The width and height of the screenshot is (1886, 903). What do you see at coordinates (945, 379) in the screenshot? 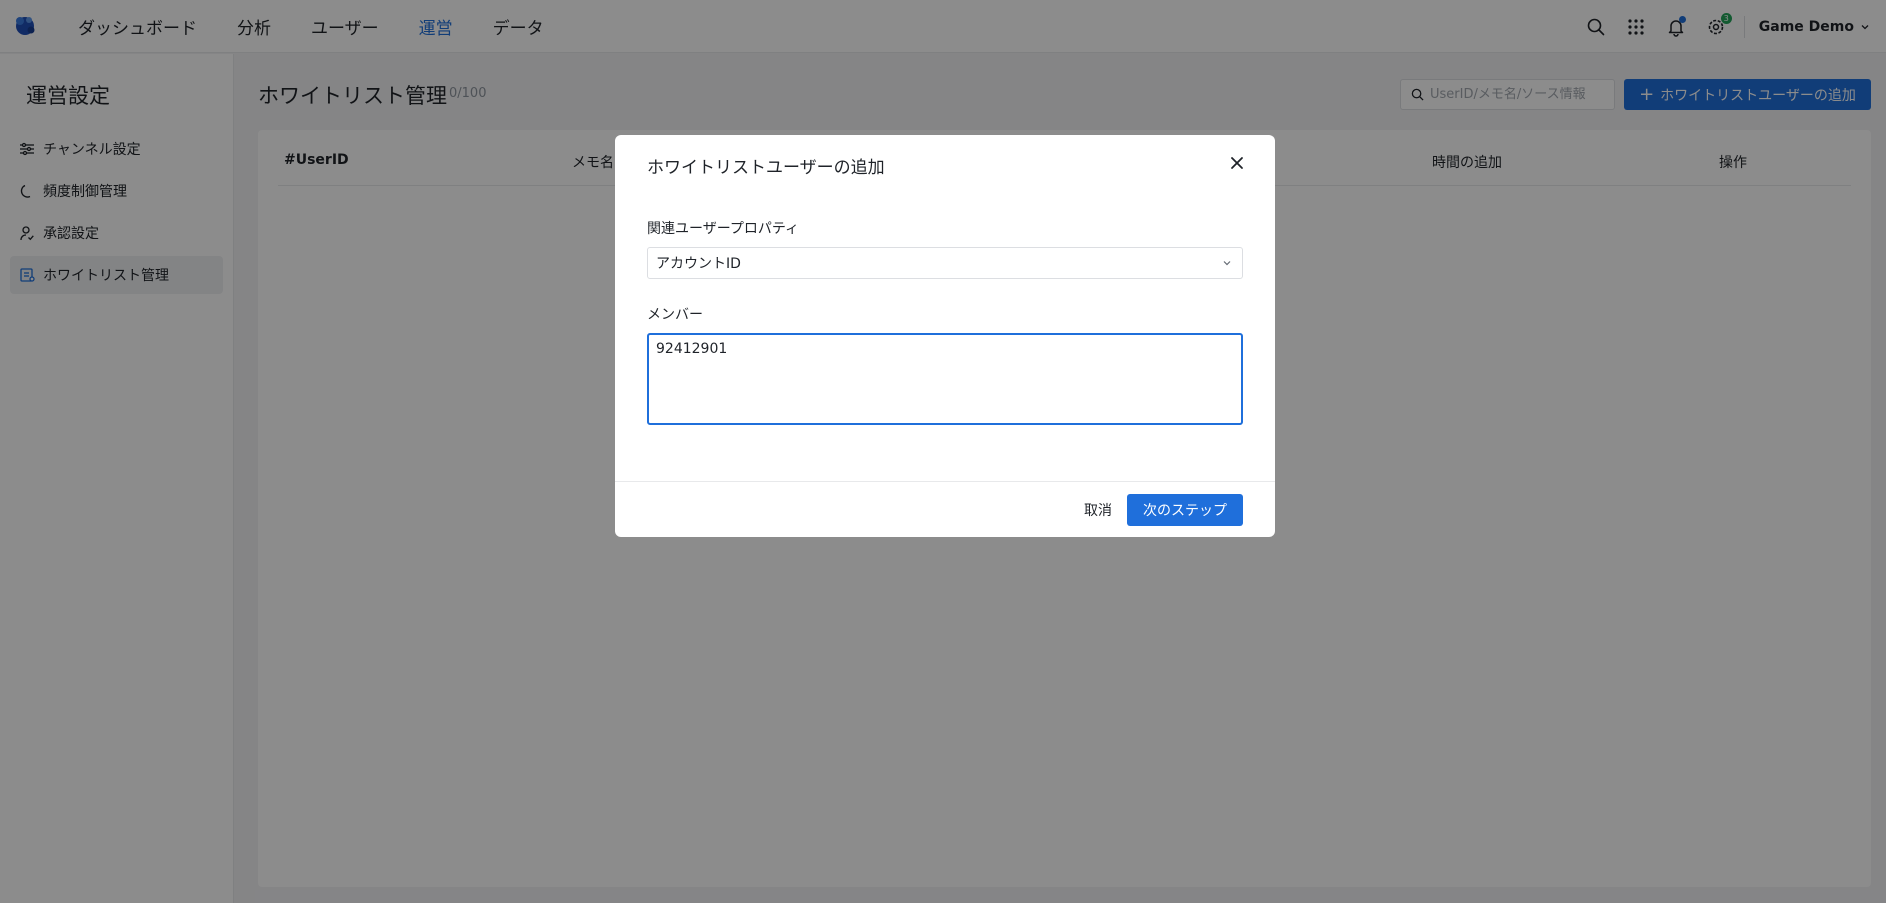
I see `member-textarea: 92412901` at bounding box center [945, 379].